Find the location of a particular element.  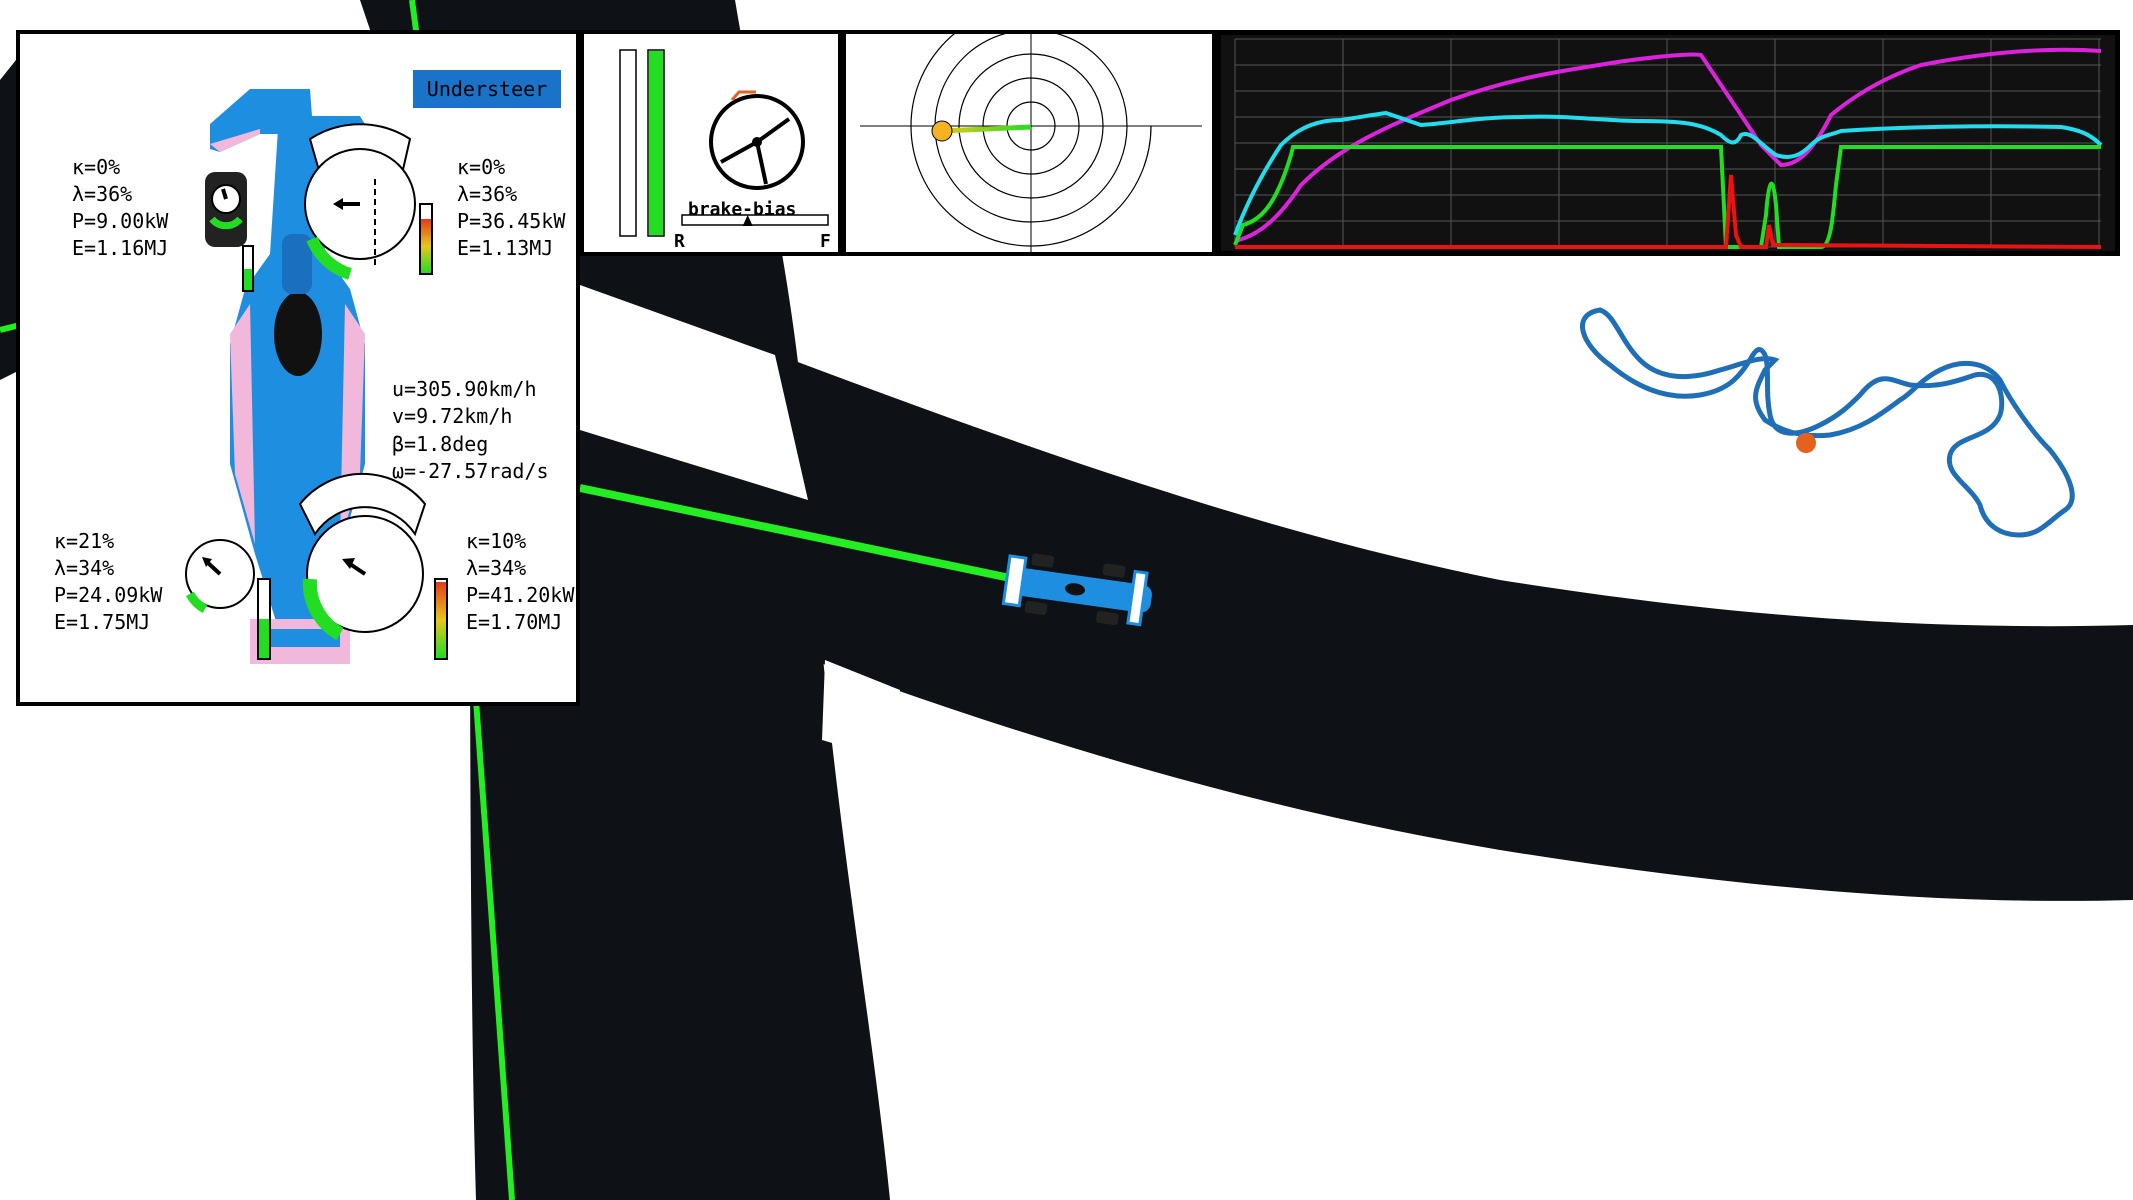

brake-bias-label: brake-bias is located at coordinates (742, 209).